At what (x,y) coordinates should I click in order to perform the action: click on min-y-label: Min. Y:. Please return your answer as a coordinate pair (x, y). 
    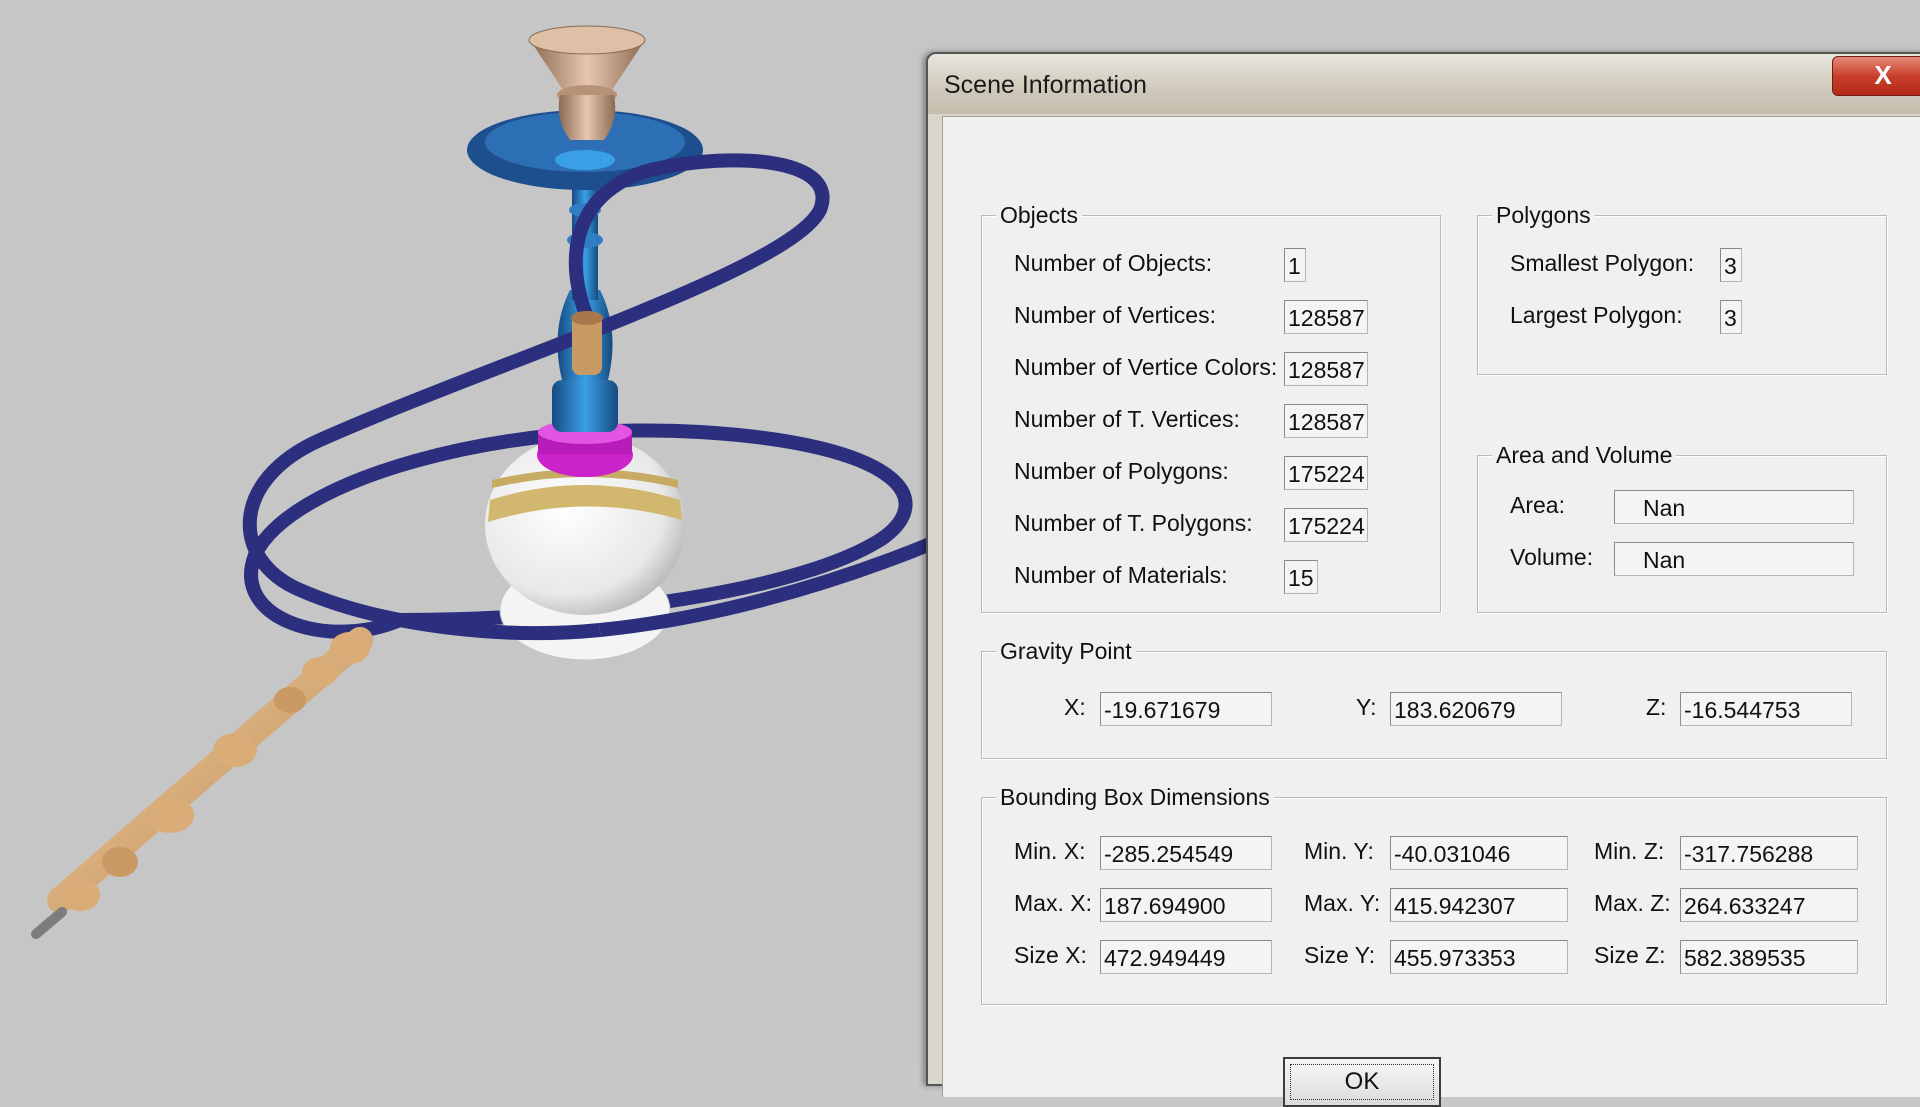
    Looking at the image, I should click on (1339, 851).